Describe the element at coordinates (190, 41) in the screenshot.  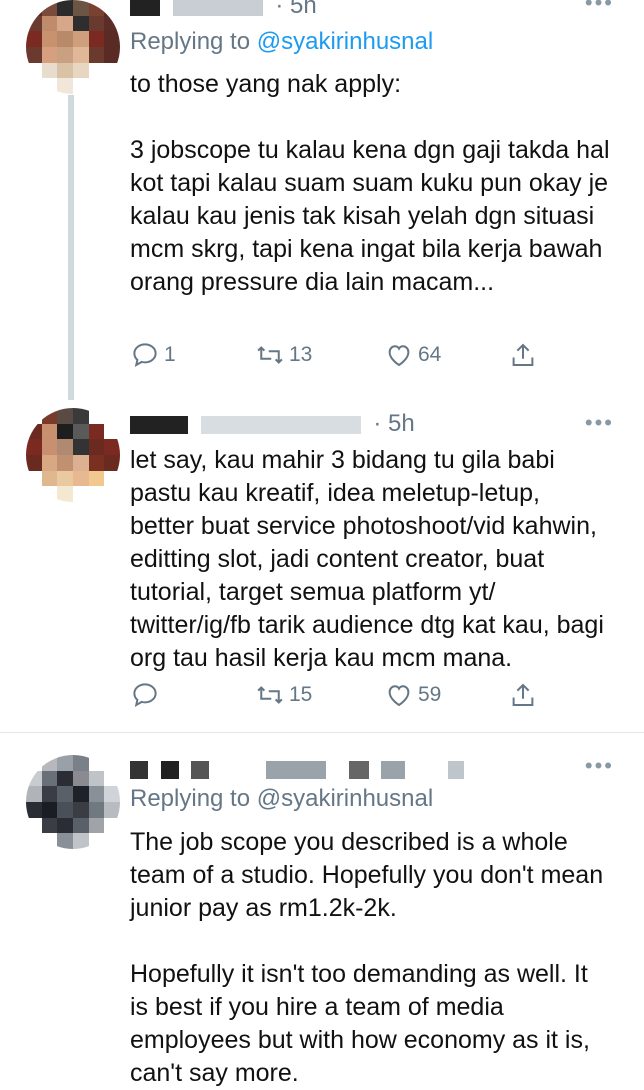
I see `replying-label: Replying to` at that location.